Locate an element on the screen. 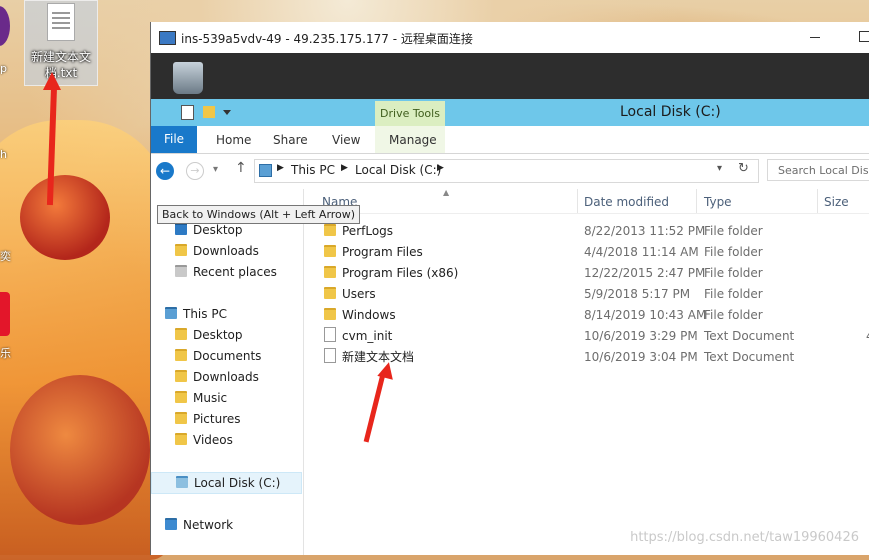 The width and height of the screenshot is (869, 560). explorer-titlebar: Local Disk (C:) is located at coordinates (510, 112).